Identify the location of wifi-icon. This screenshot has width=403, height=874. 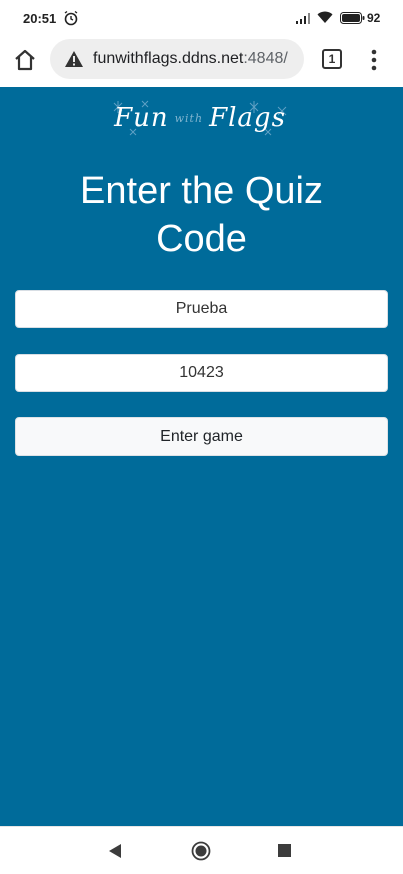
(325, 17).